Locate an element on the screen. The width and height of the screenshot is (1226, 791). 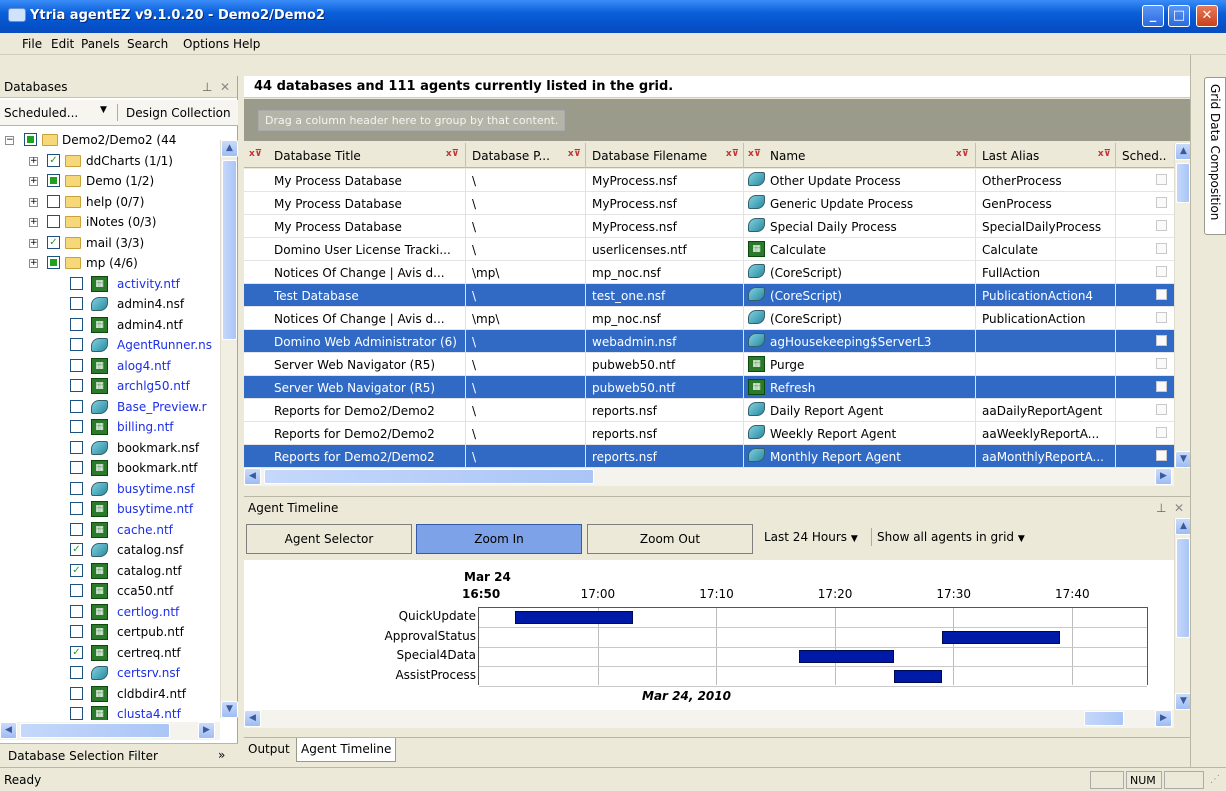
tree-item: ▦ certpub.ntf is located at coordinates (110, 632).